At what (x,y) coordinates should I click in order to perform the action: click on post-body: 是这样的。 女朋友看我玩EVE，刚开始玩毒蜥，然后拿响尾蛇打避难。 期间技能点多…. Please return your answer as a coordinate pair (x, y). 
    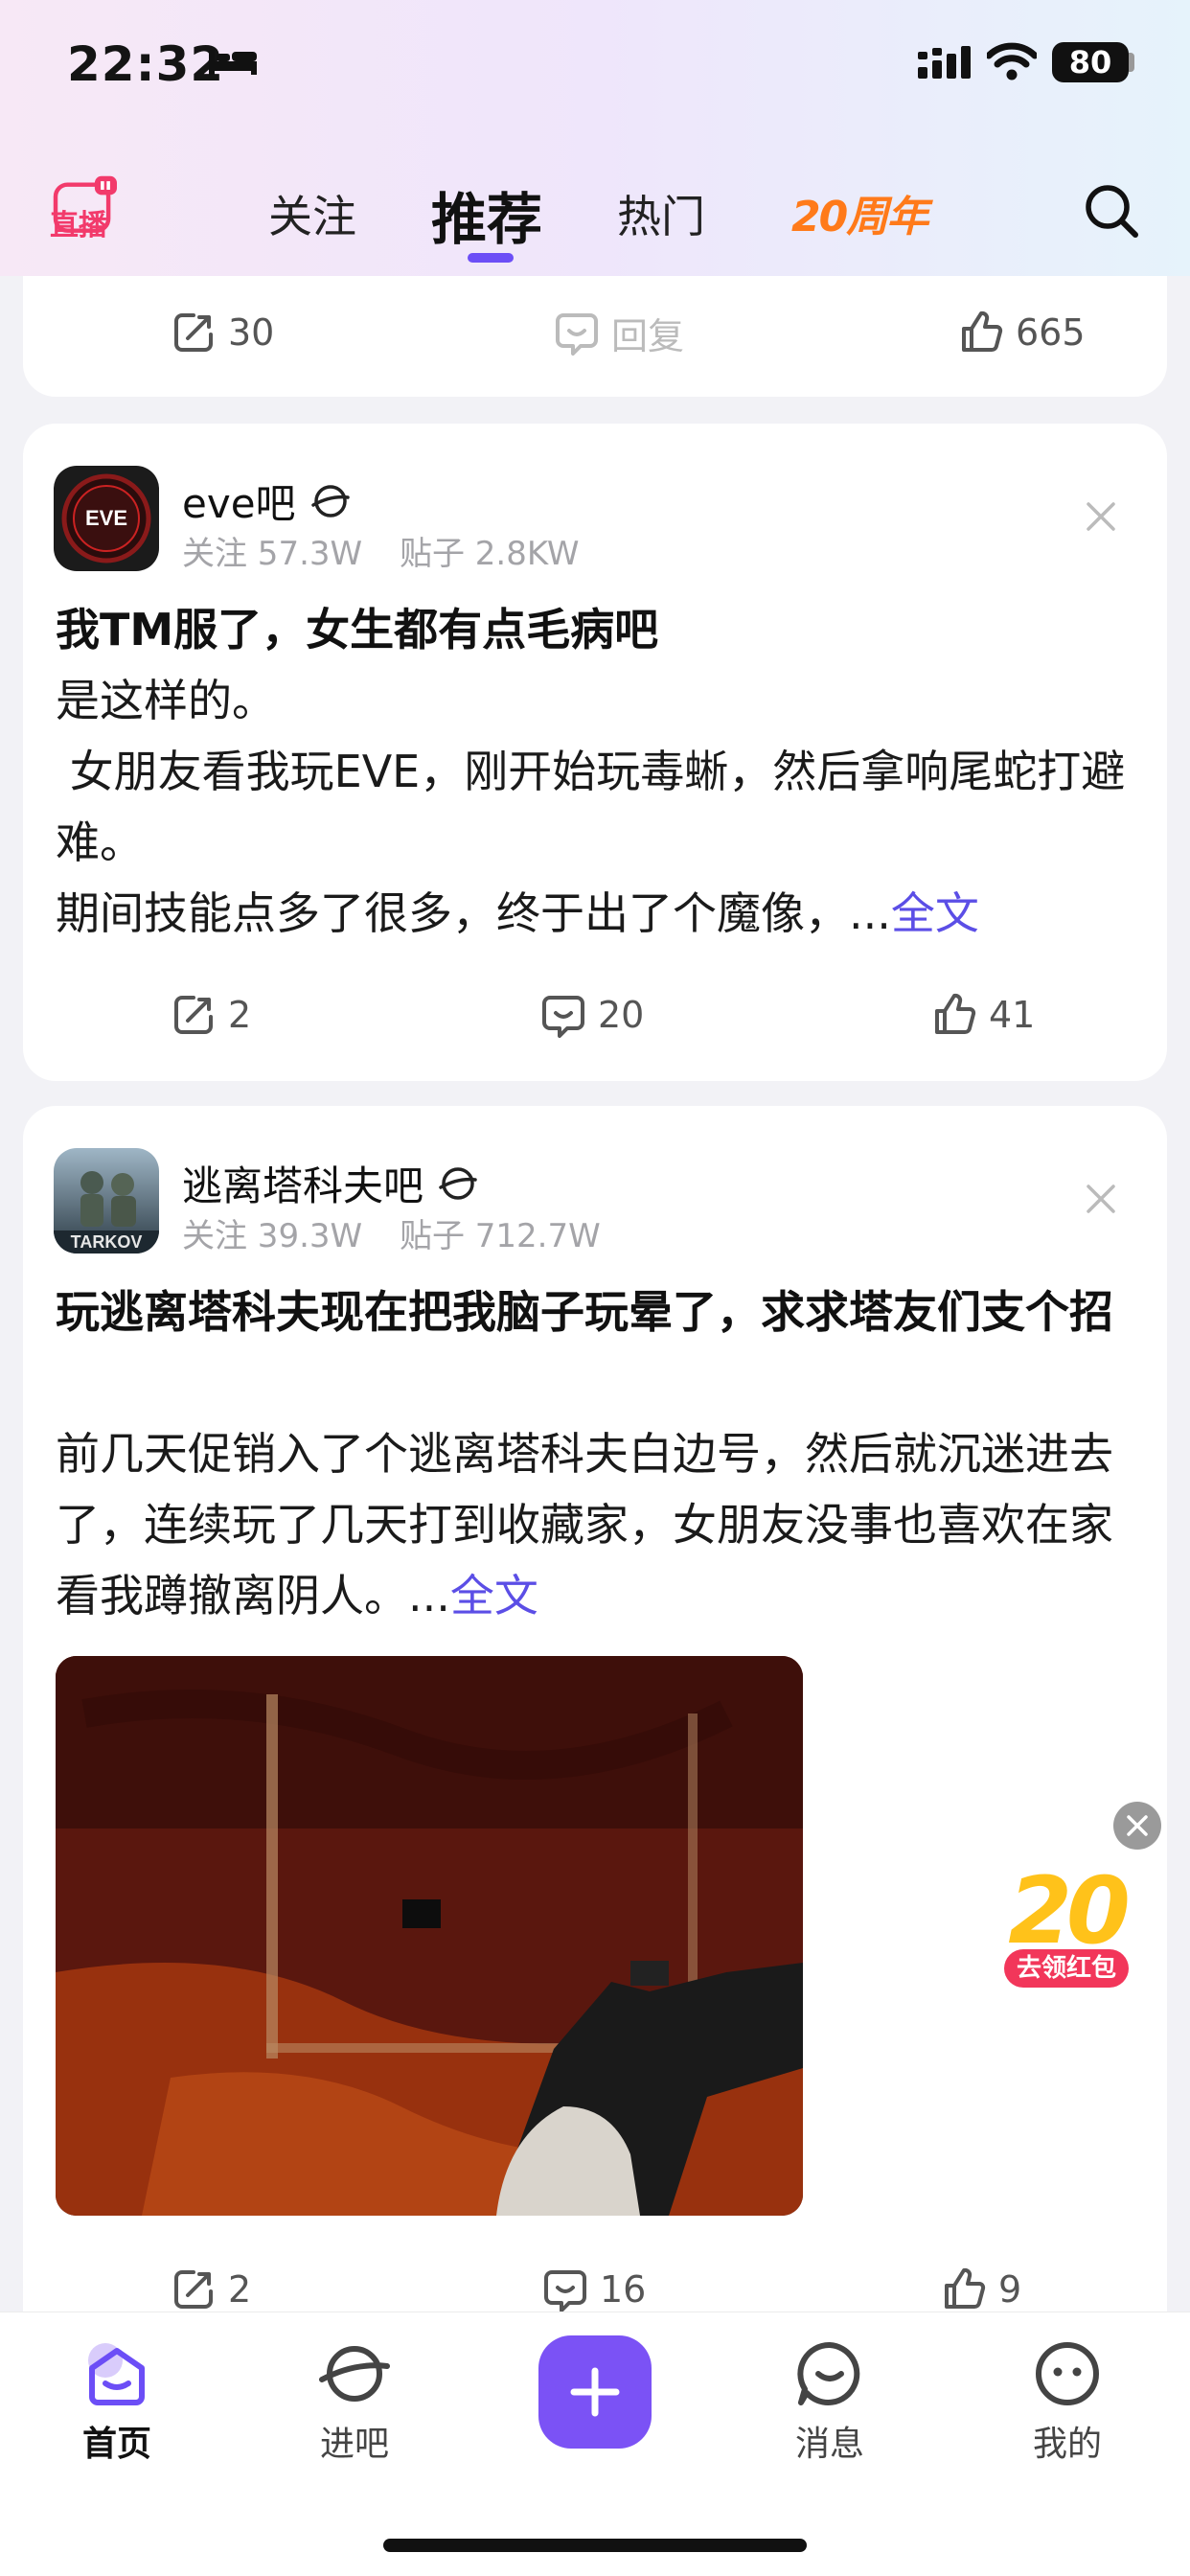
    Looking at the image, I should click on (597, 807).